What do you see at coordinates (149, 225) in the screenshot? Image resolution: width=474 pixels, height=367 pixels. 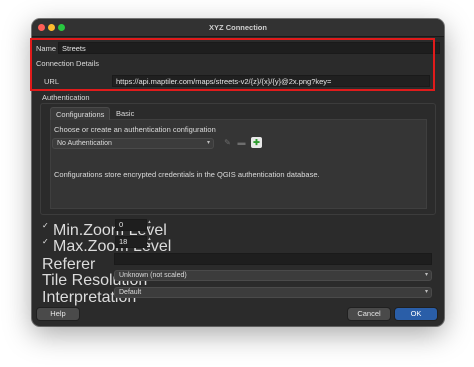 I see `min-zoom-stepper: ▲ ▼` at bounding box center [149, 225].